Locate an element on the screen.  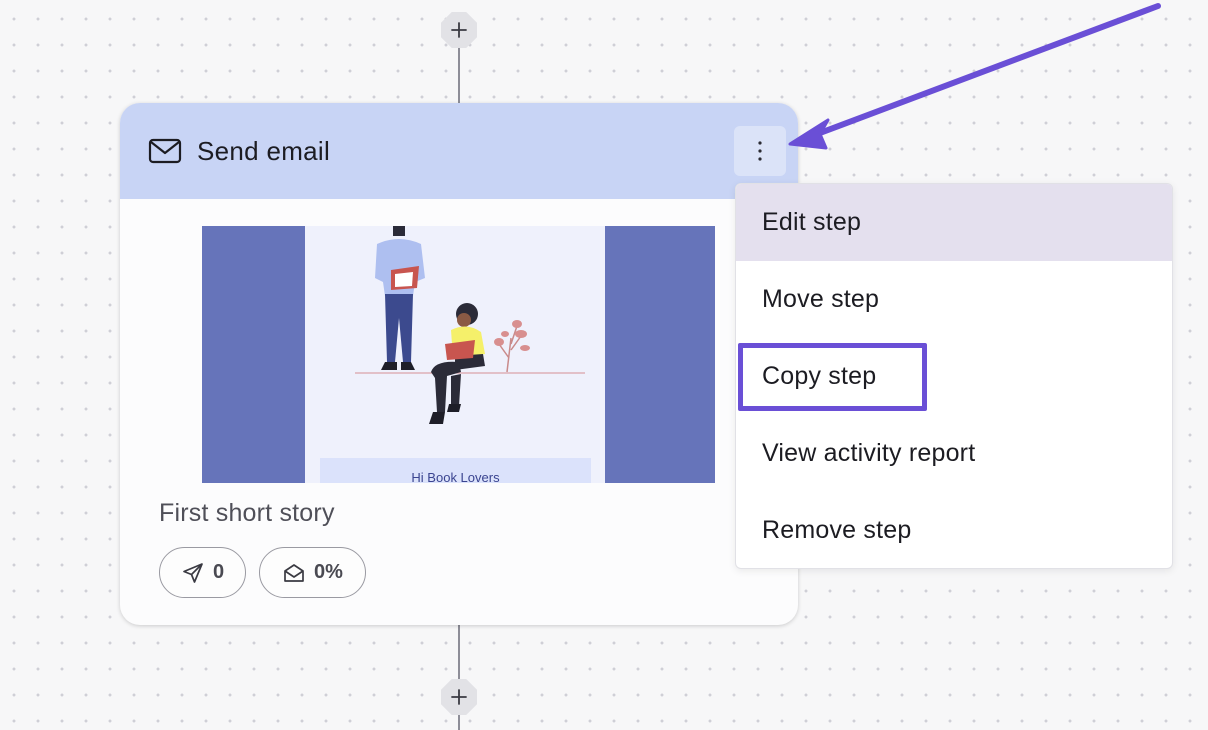
add-step-button-top is located at coordinates (459, 30).